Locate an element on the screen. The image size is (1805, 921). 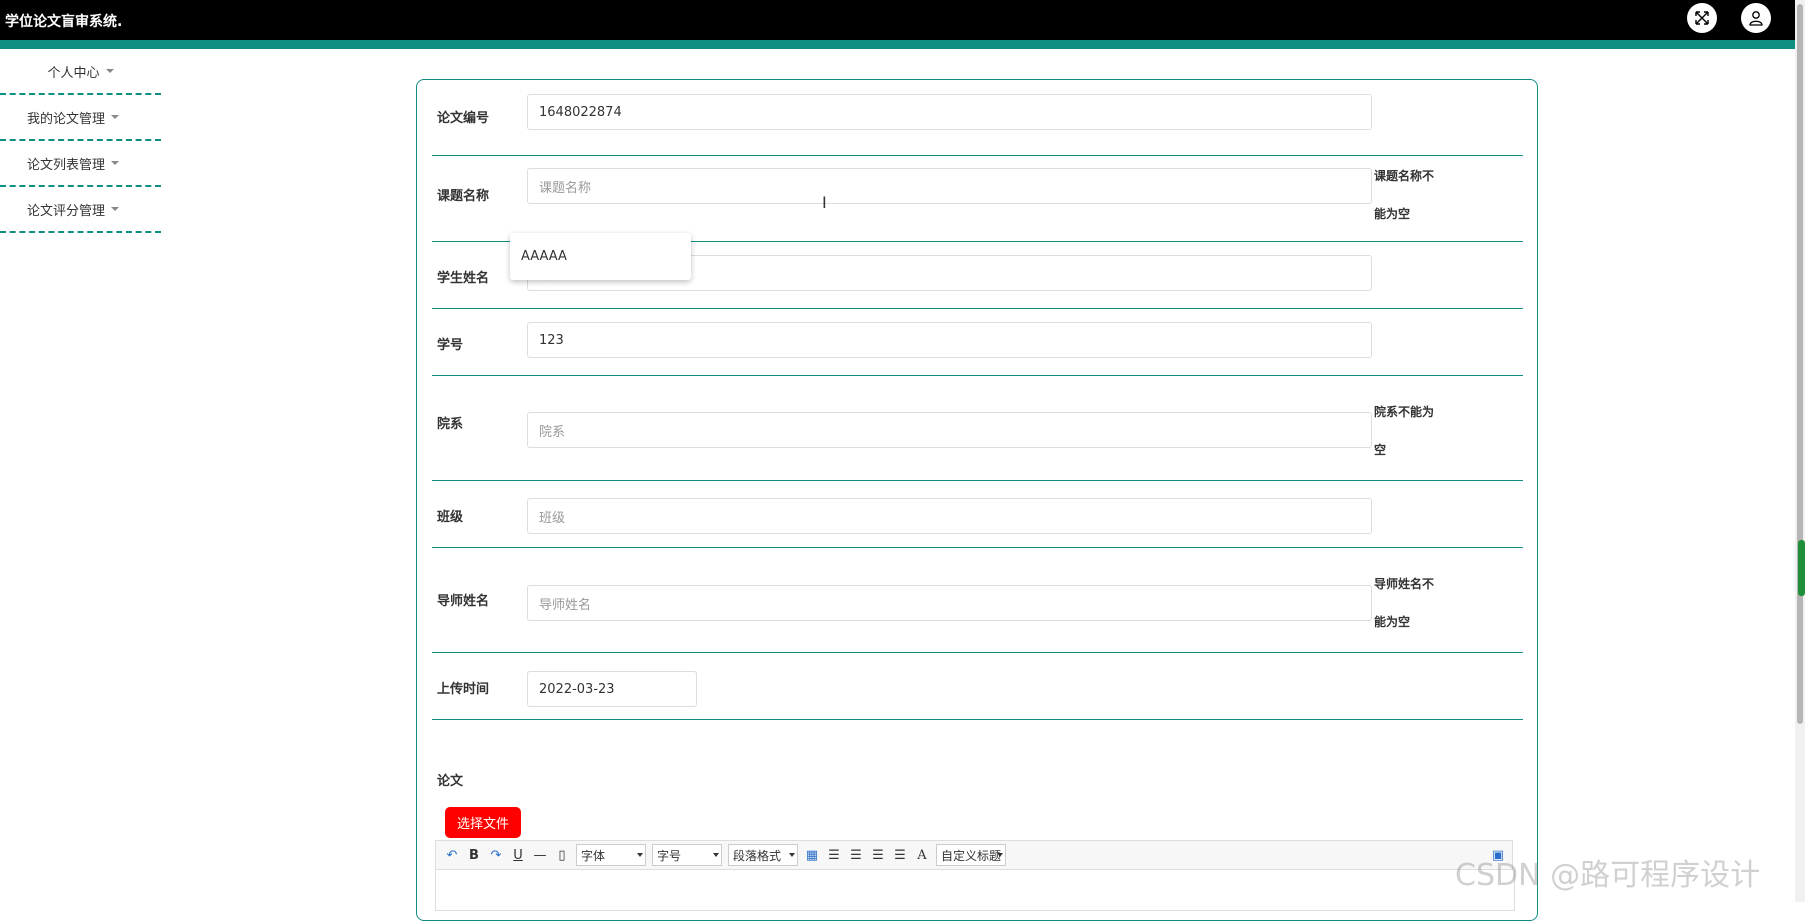
custom-title-select: 自定义标题 is located at coordinates (971, 855).